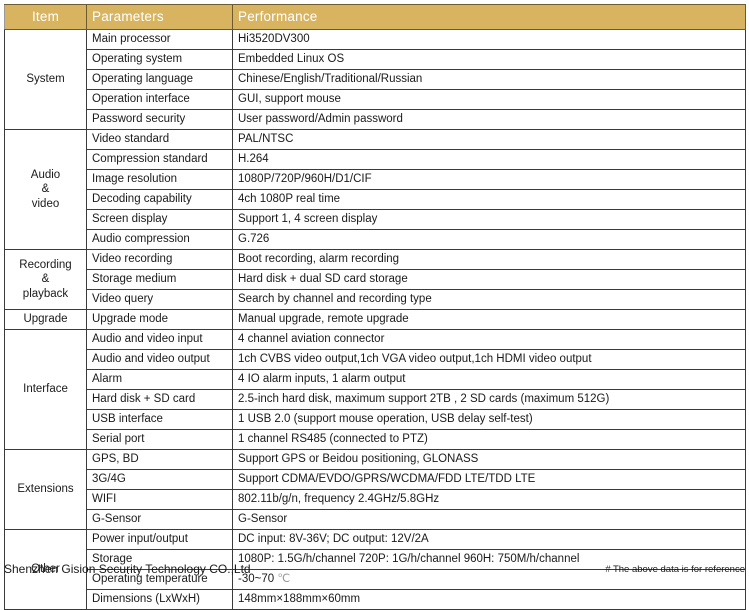 This screenshot has width=749, height=610. I want to click on parameter-cell: Image resolution, so click(159, 179).